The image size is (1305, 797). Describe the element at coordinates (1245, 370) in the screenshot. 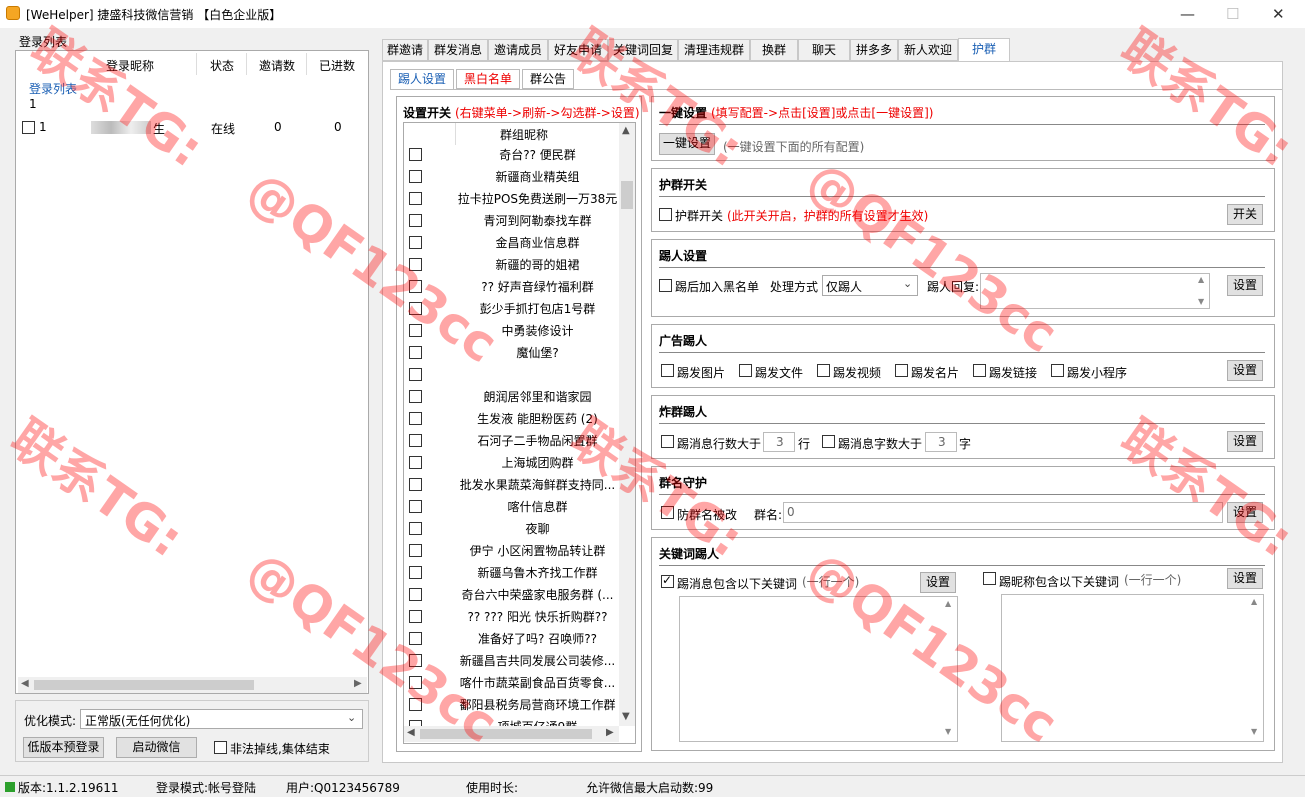

I see `ad-kick-button: 设置` at that location.